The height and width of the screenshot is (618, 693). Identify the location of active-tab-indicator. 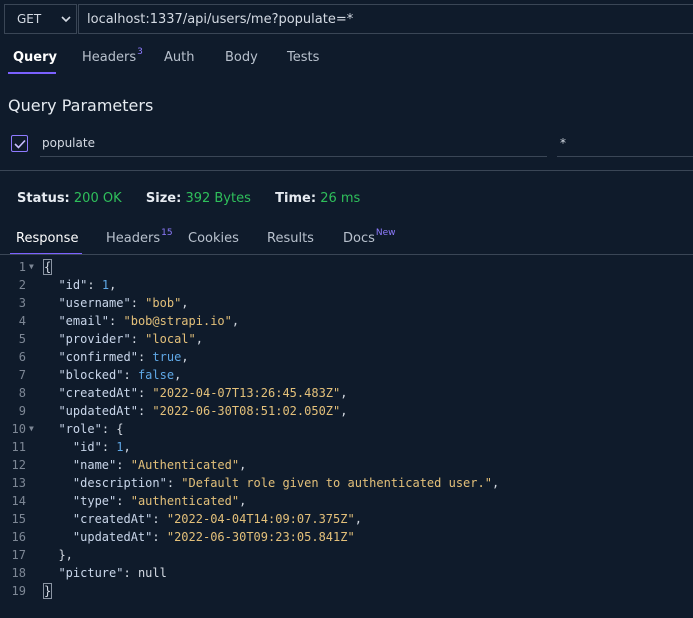
(32, 73).